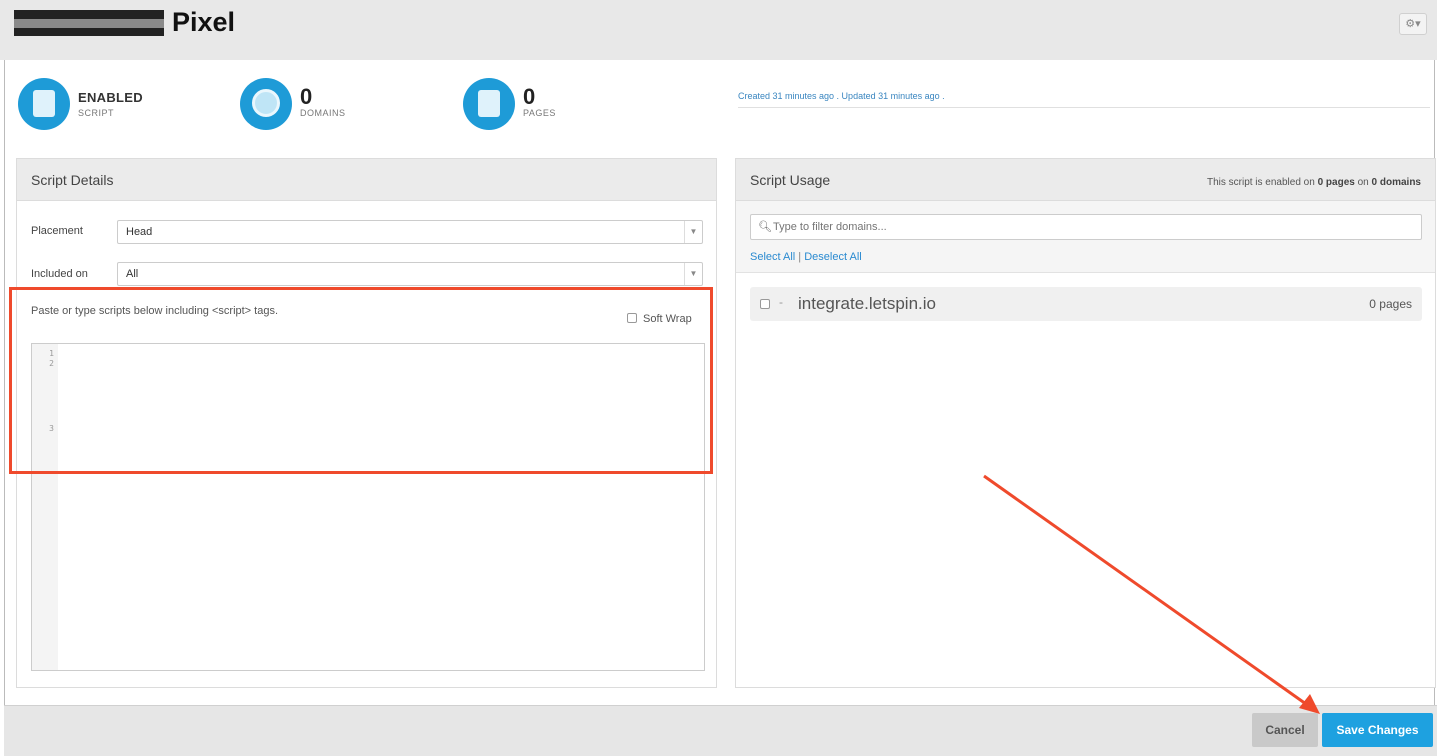  Describe the element at coordinates (59, 274) in the screenshot. I see `included-on-label: Included on` at that location.